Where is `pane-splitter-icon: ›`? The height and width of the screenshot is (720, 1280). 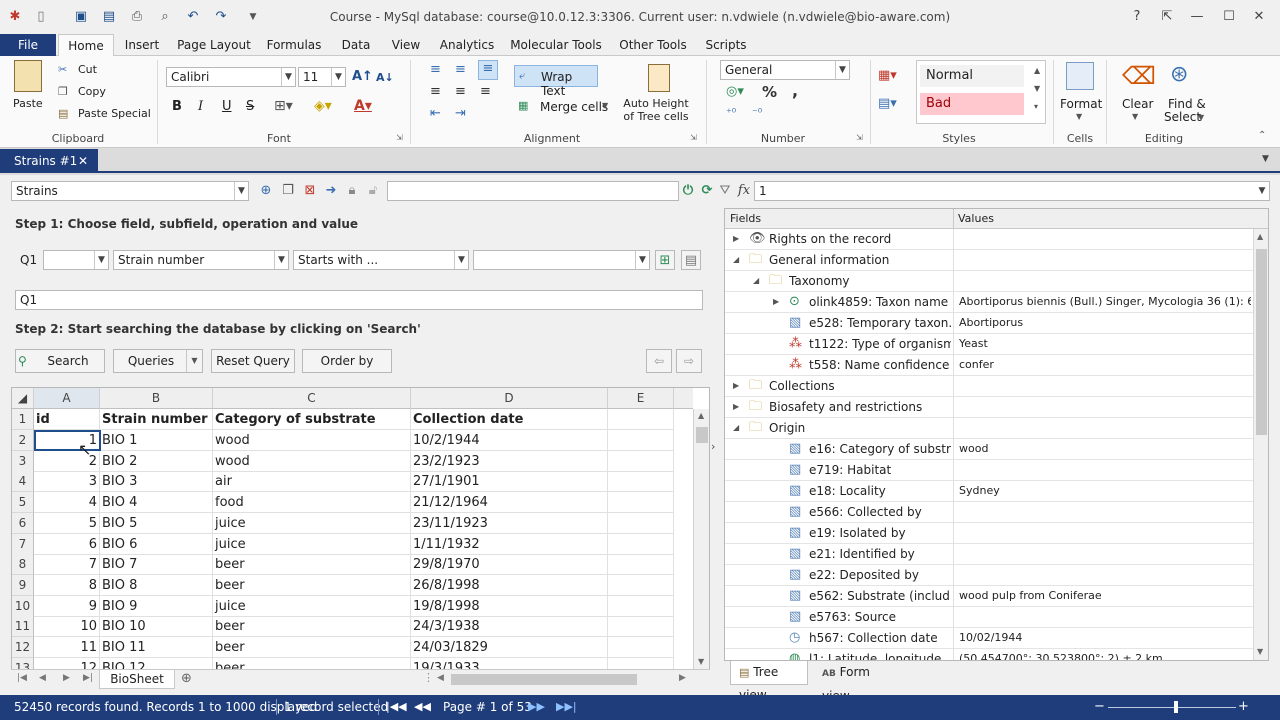 pane-splitter-icon: › is located at coordinates (713, 446).